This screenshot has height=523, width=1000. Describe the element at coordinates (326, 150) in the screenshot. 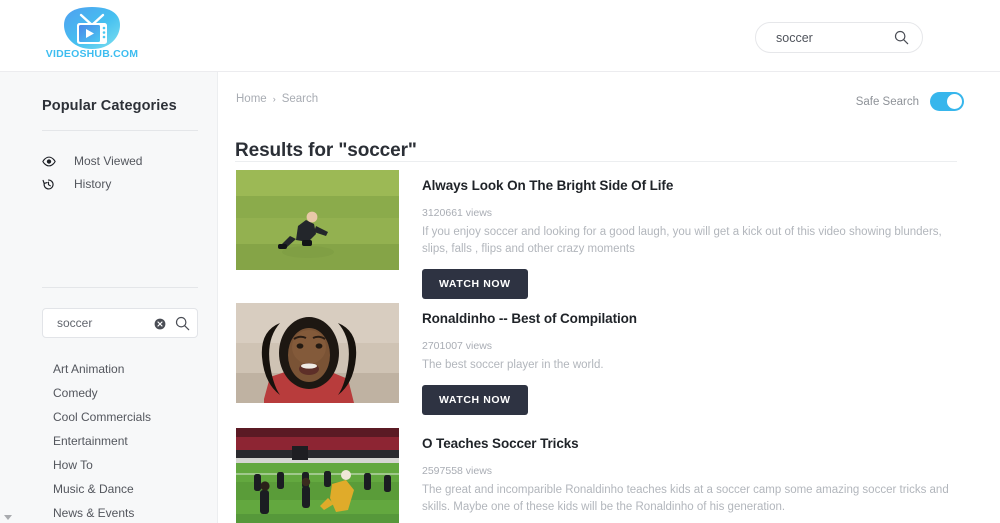

I see `page-title: Results for "soccer"` at that location.